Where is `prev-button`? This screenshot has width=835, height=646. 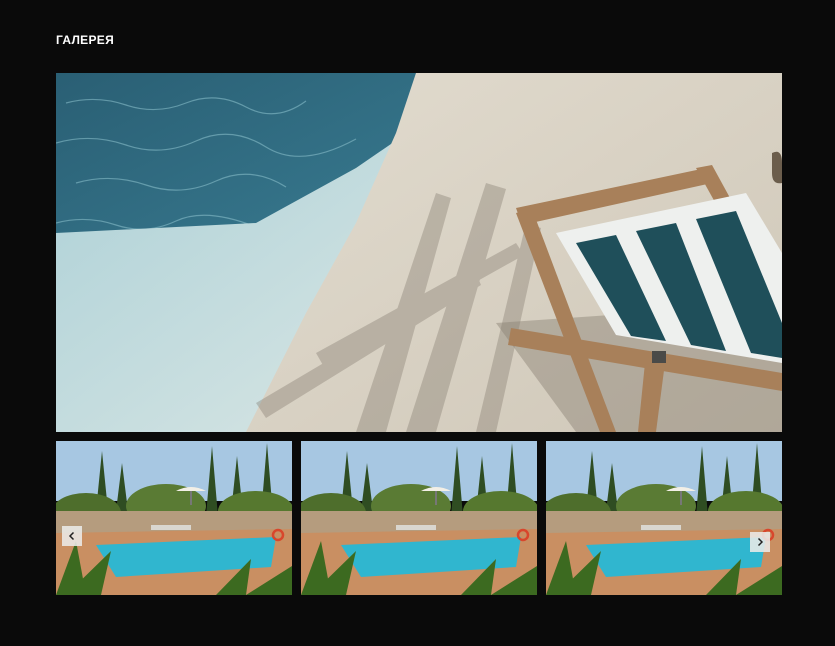
prev-button is located at coordinates (72, 536).